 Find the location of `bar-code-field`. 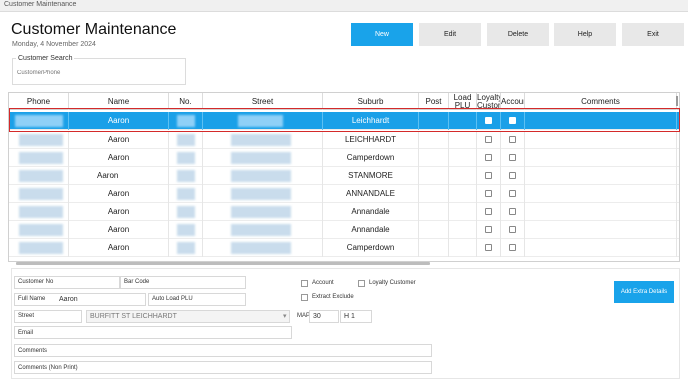

bar-code-field is located at coordinates (183, 282).